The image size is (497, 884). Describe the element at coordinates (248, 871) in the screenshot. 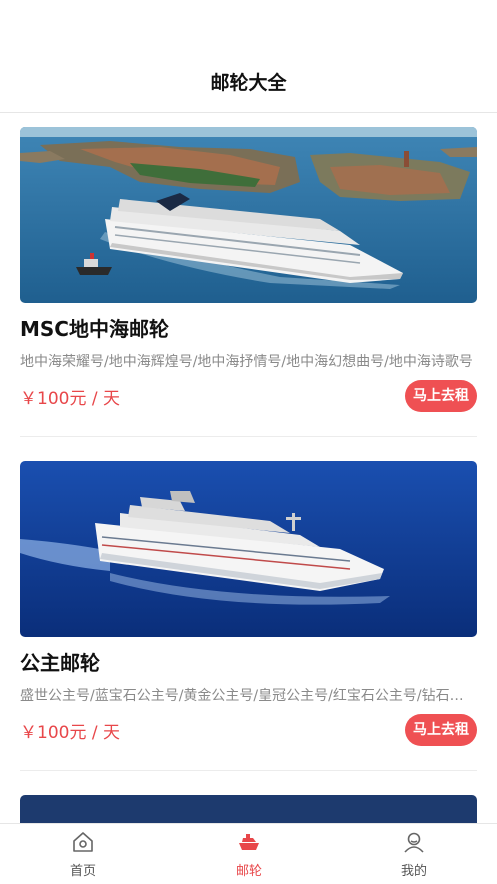

I see `tab-cruise-label: 邮轮` at that location.